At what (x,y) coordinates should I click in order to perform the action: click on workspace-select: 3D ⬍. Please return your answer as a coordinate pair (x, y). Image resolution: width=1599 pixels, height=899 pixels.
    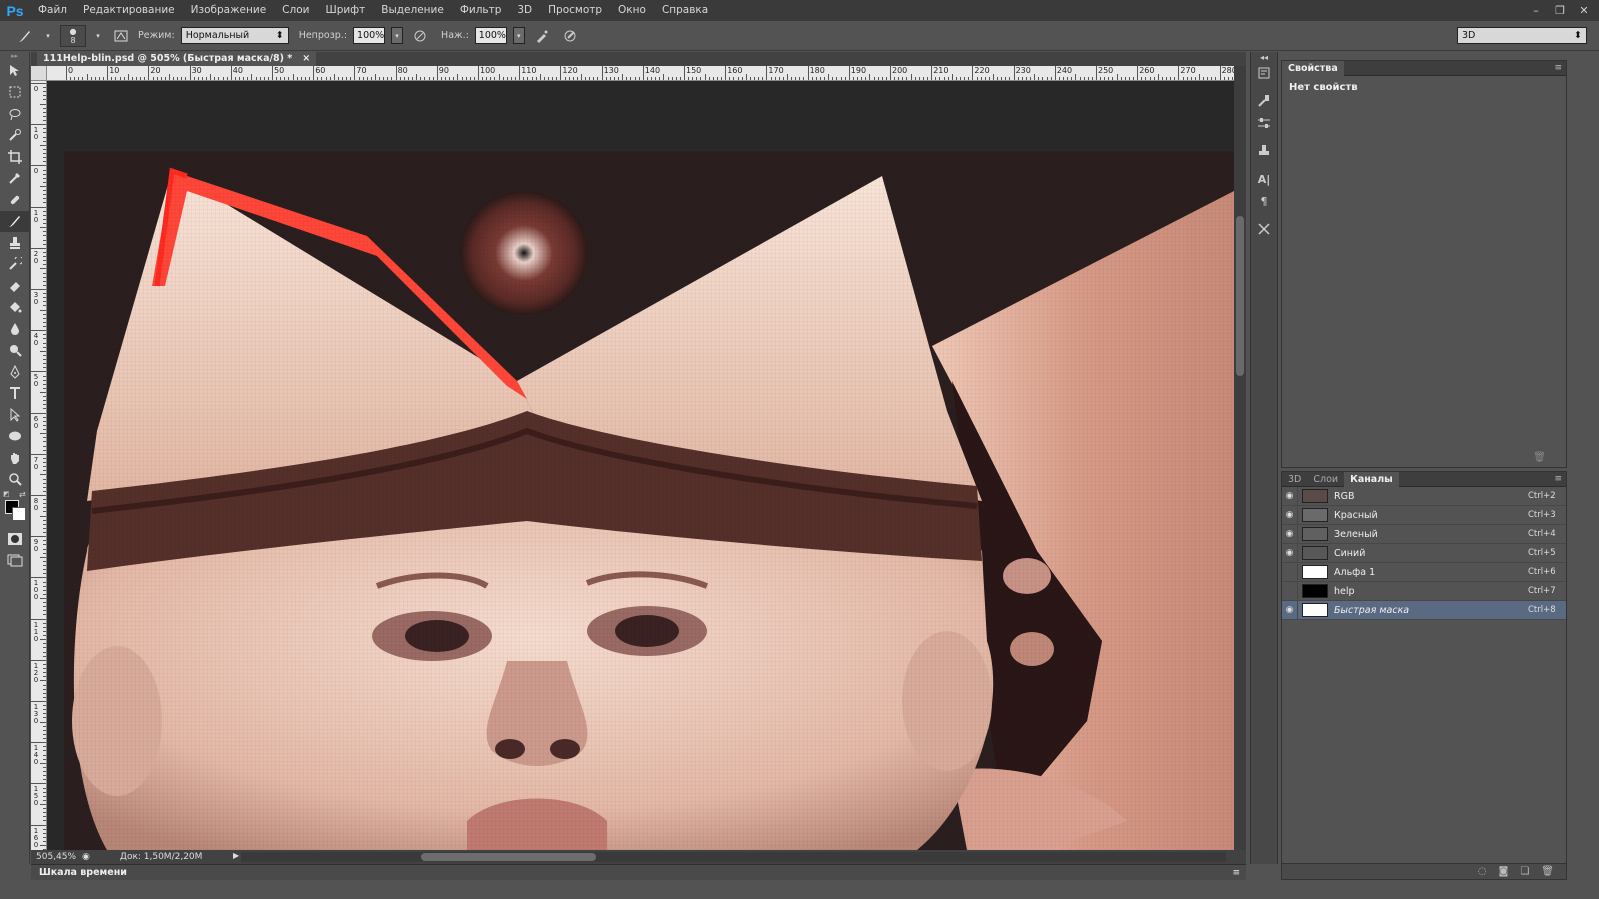
    Looking at the image, I should click on (1522, 35).